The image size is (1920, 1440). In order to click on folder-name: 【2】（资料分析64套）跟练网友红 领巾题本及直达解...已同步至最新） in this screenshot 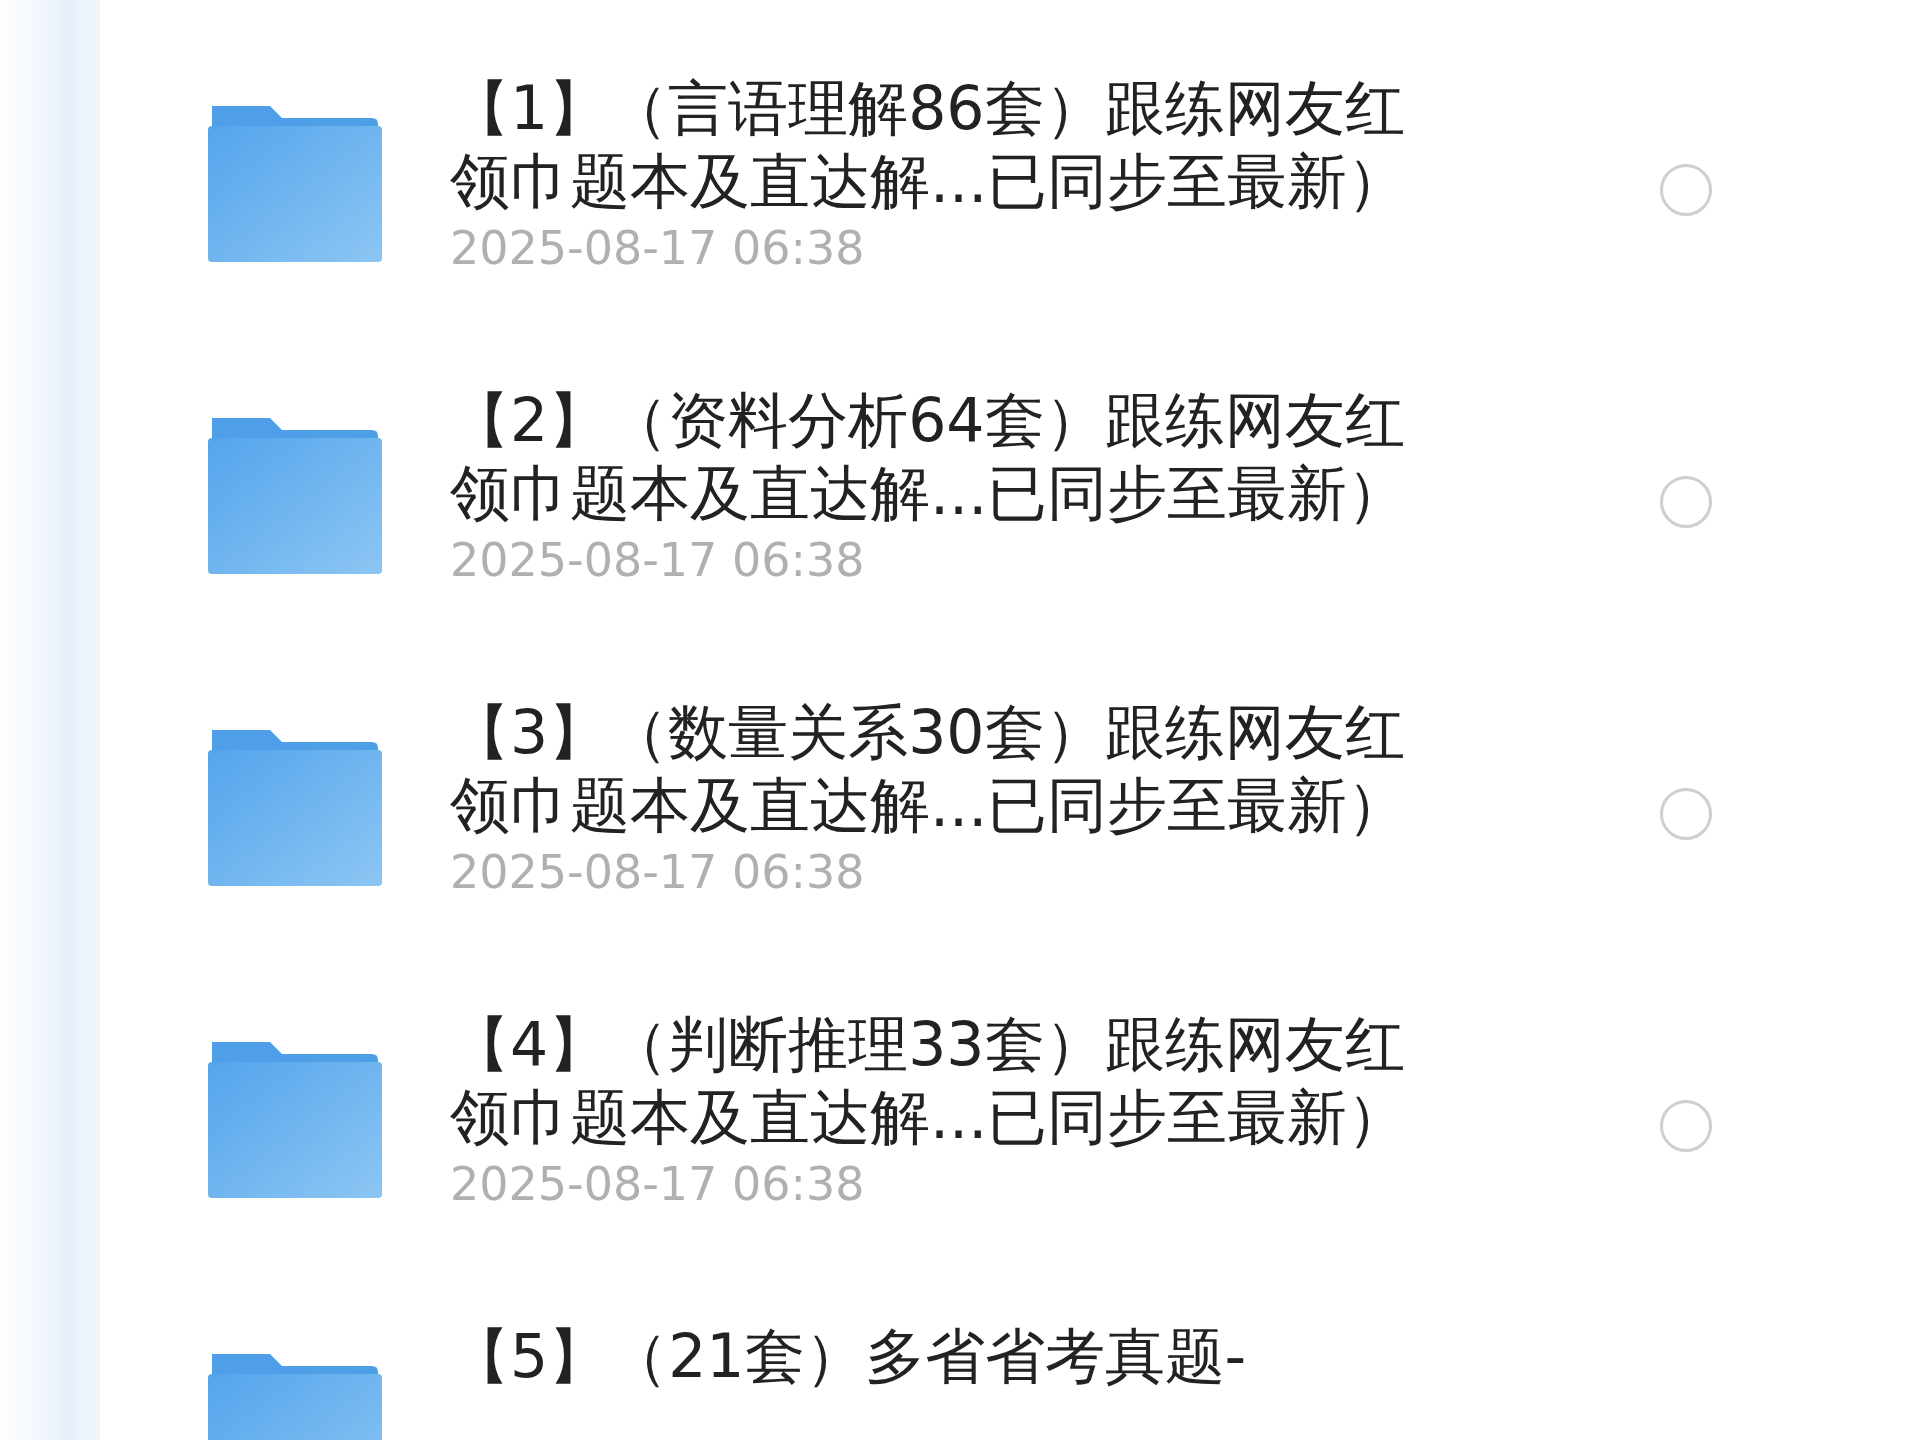, I will do `click(929, 457)`.